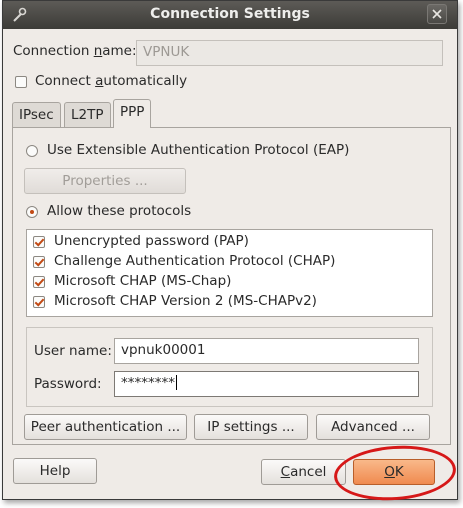  What do you see at coordinates (73, 351) in the screenshot?
I see `user-name-label: User name:` at bounding box center [73, 351].